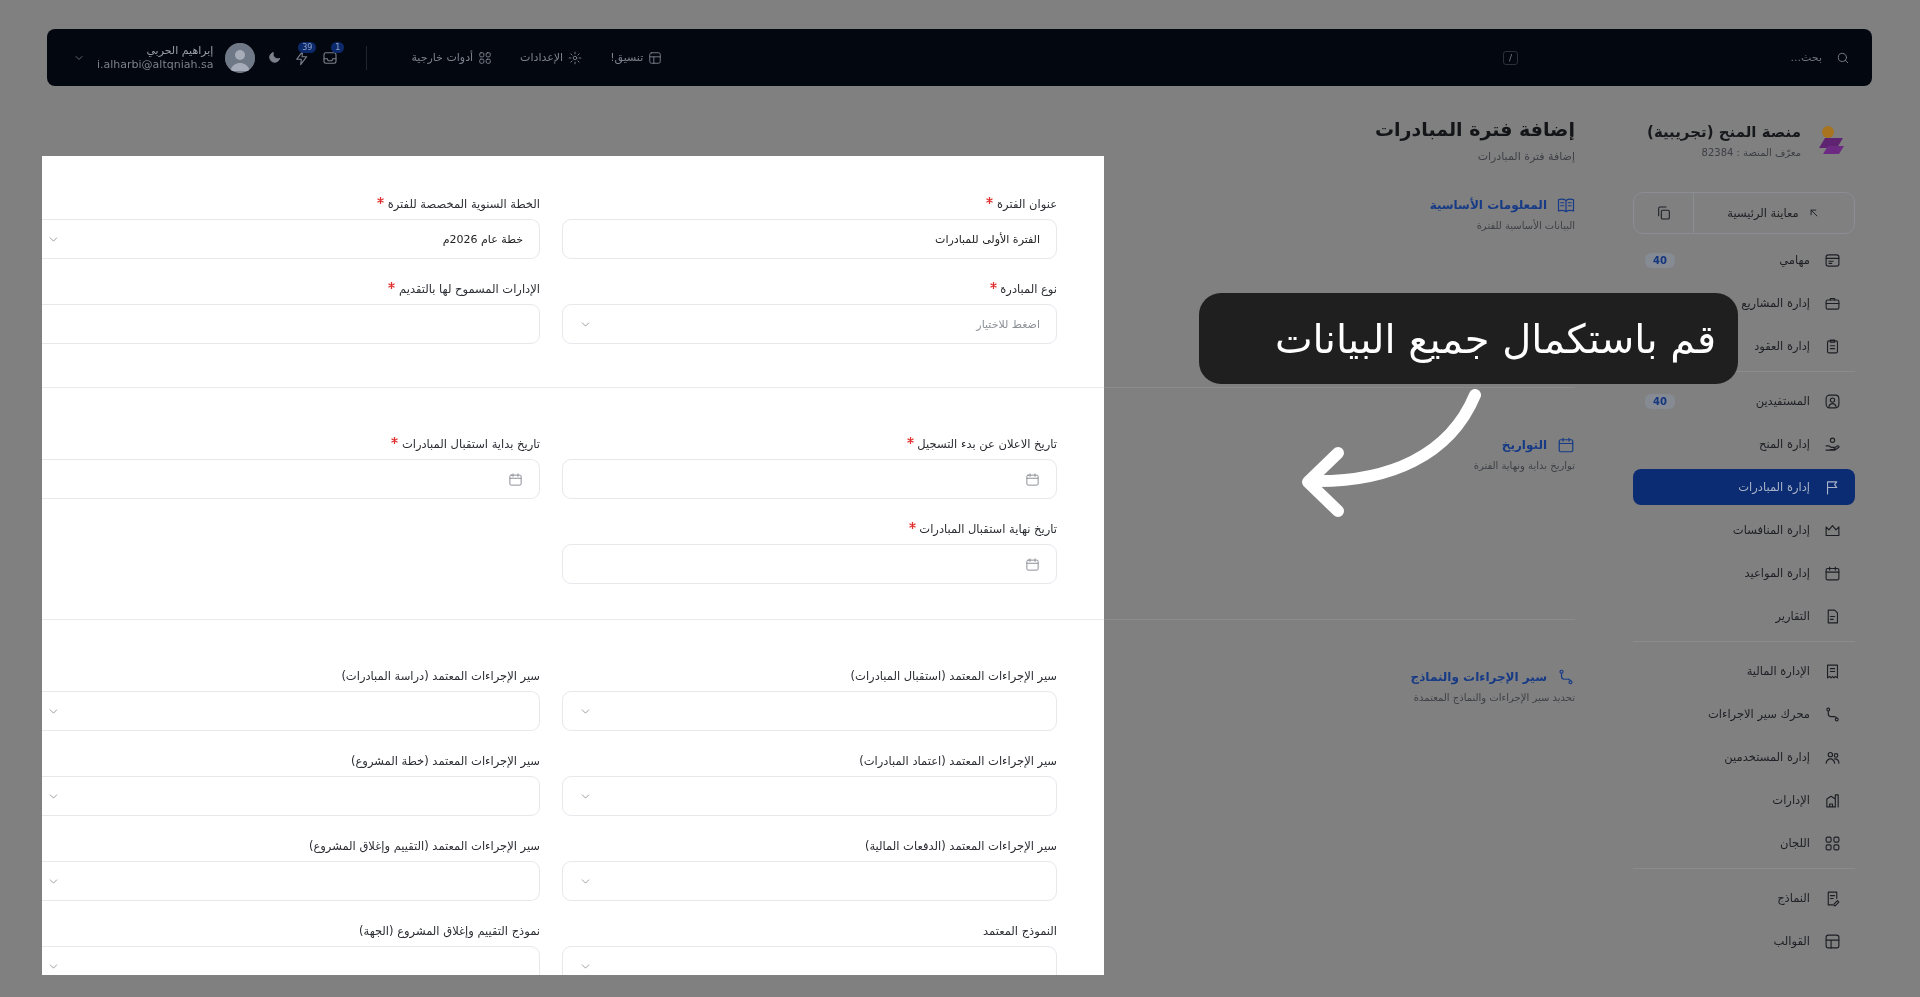 The width and height of the screenshot is (1920, 997). Describe the element at coordinates (1744, 487) in the screenshot. I see `sidebar-item: إدارة المبادرات` at that location.